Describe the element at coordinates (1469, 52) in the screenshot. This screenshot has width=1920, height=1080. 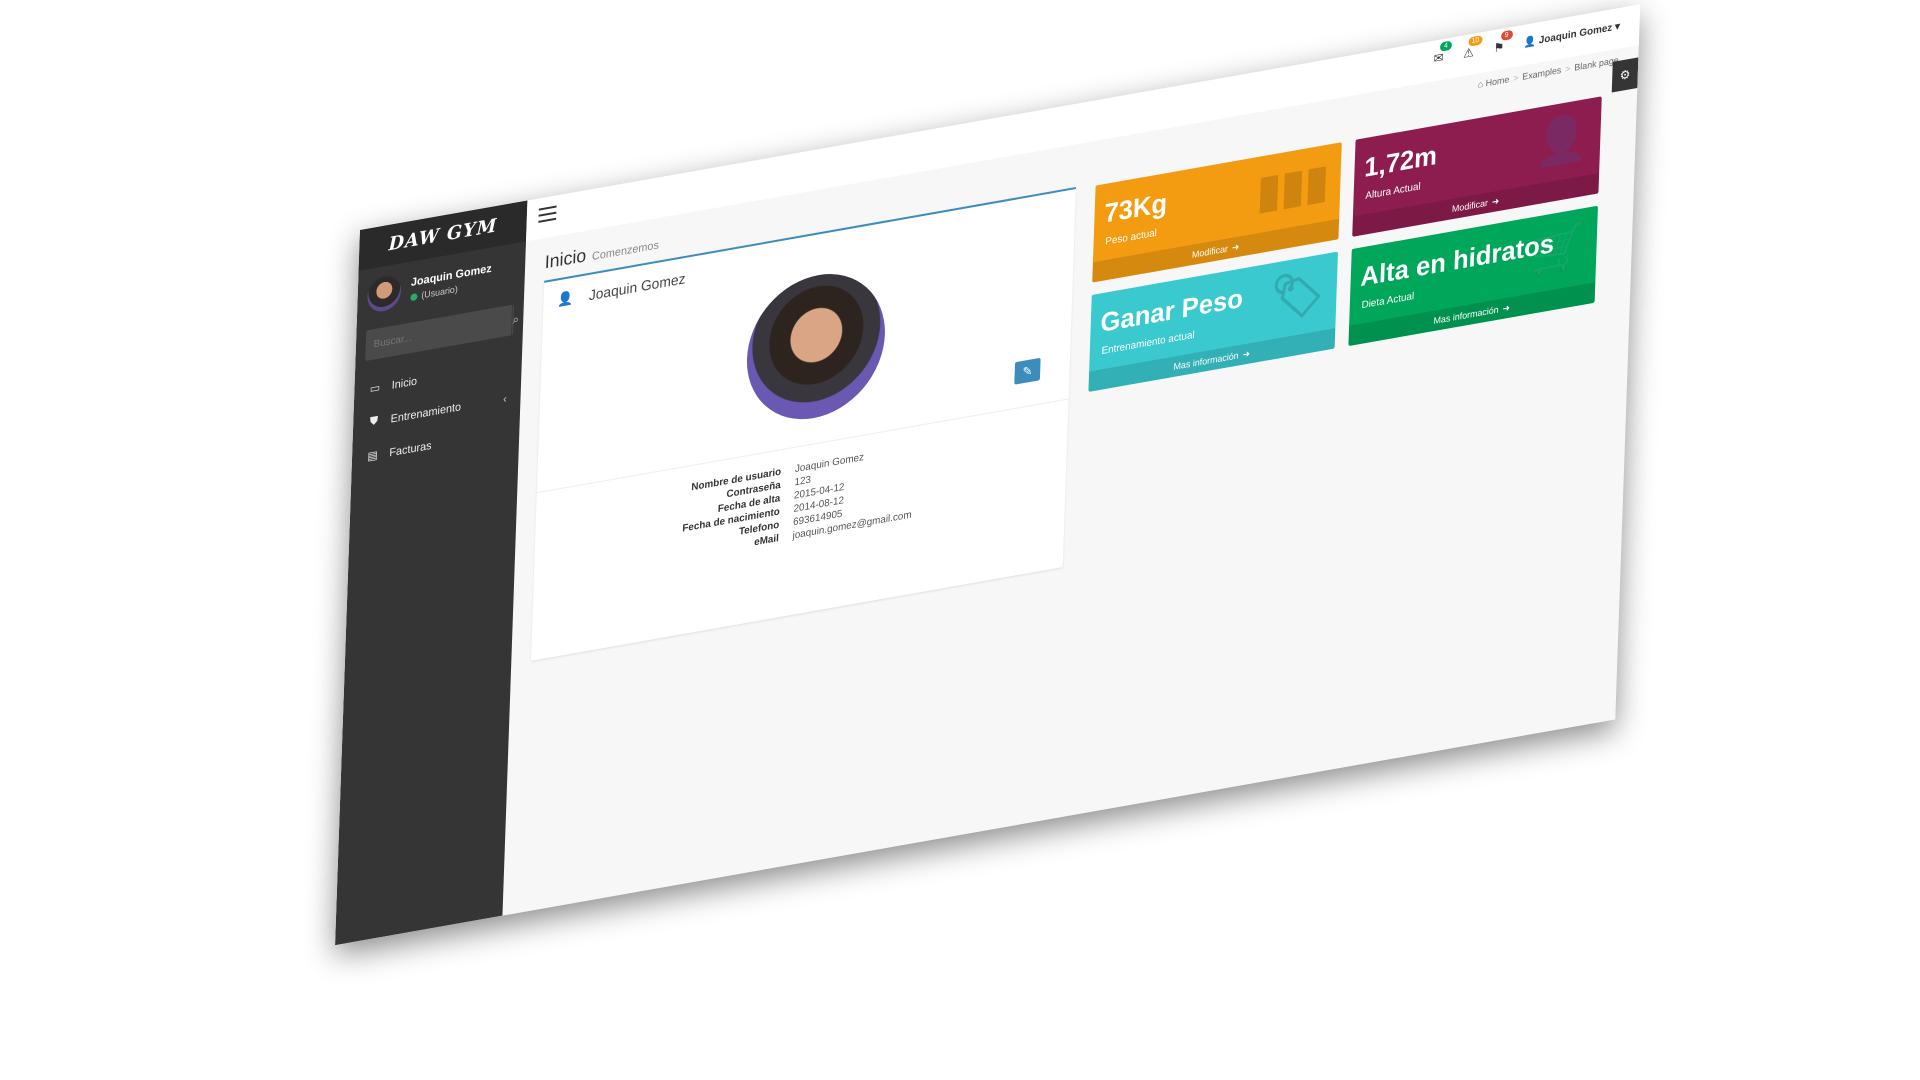
I see `bell-icon: ⚠` at that location.